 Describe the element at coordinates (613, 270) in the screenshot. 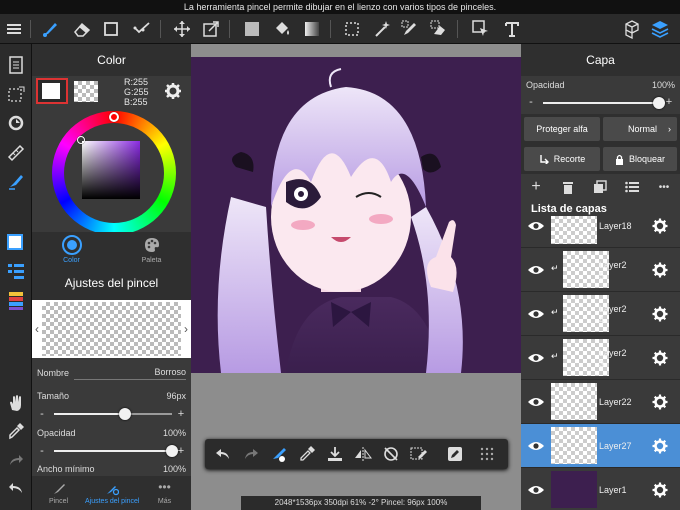

I see `layer-name: Layer2 5` at that location.